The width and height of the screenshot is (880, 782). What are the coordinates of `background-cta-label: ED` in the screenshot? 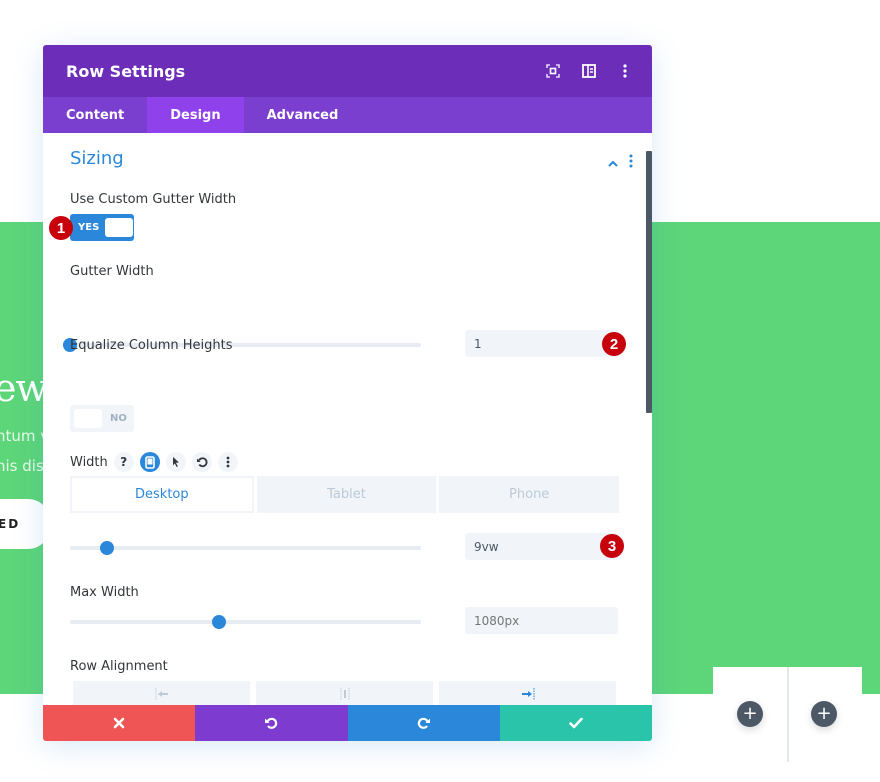 It's located at (10, 524).